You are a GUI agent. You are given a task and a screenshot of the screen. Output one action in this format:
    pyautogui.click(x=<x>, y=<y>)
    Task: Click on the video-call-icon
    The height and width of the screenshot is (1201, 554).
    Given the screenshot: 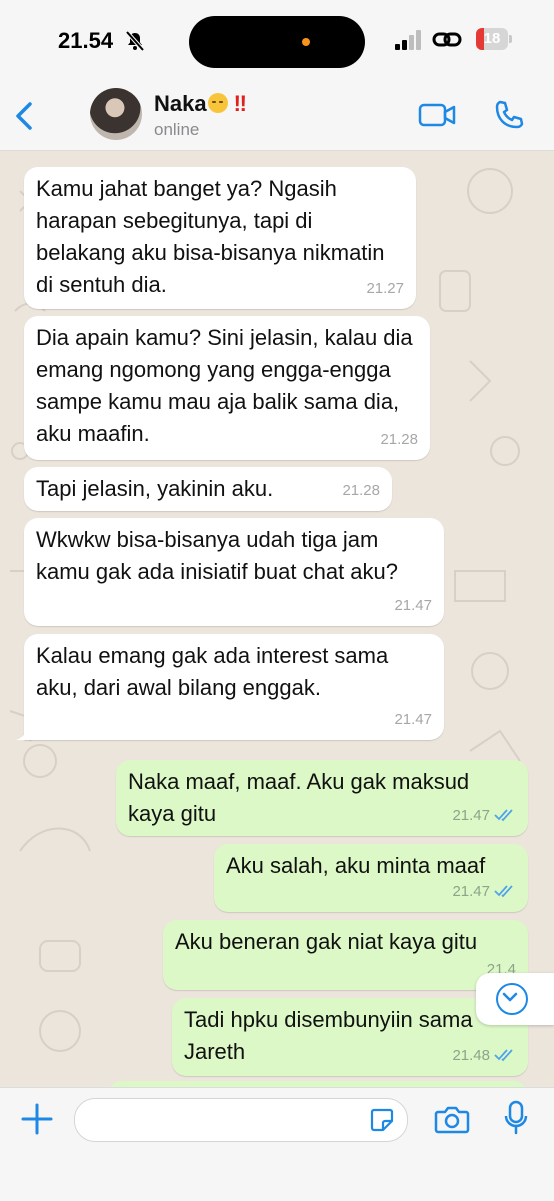 What is the action you would take?
    pyautogui.click(x=438, y=115)
    